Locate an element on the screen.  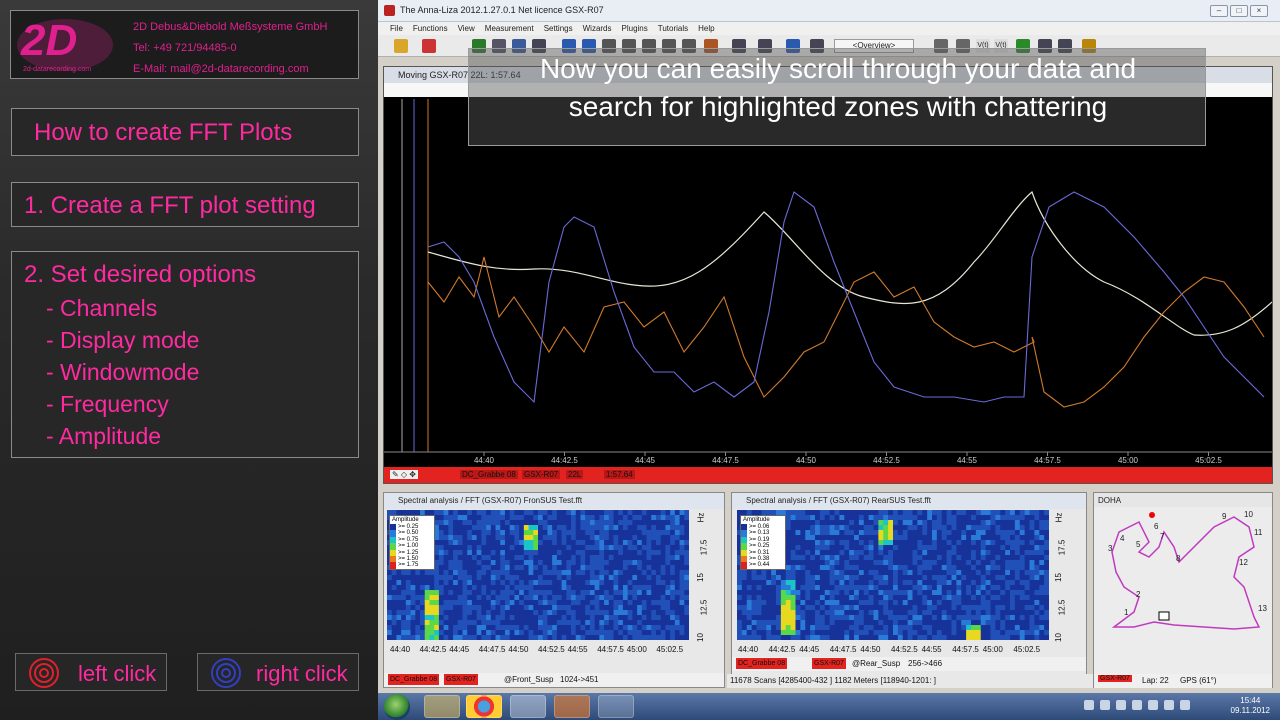
2d-analyzer-taskbar-icon is located at coordinates (572, 706).